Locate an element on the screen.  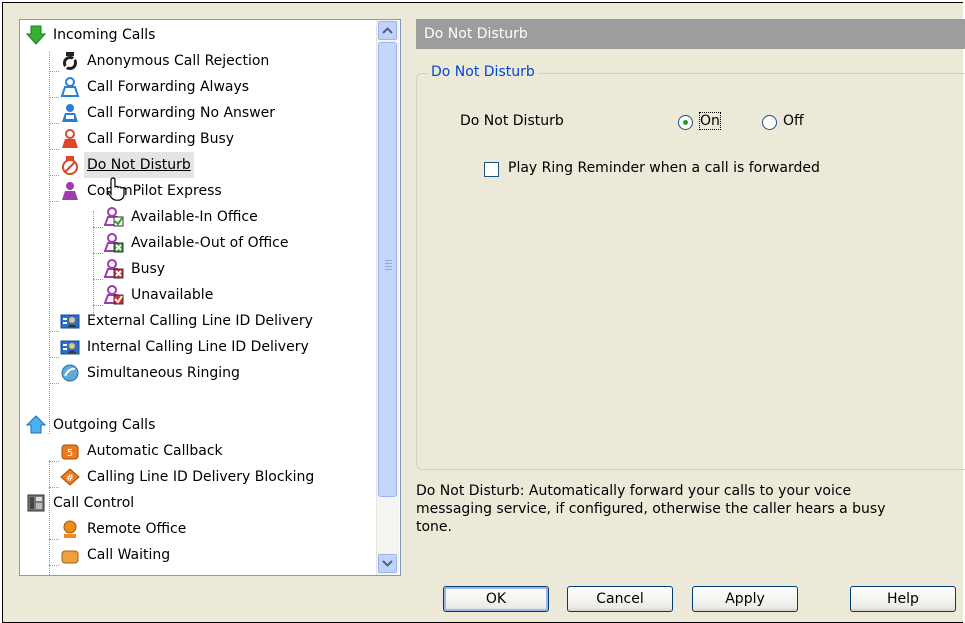
radio-selected-dot is located at coordinates (685, 122).